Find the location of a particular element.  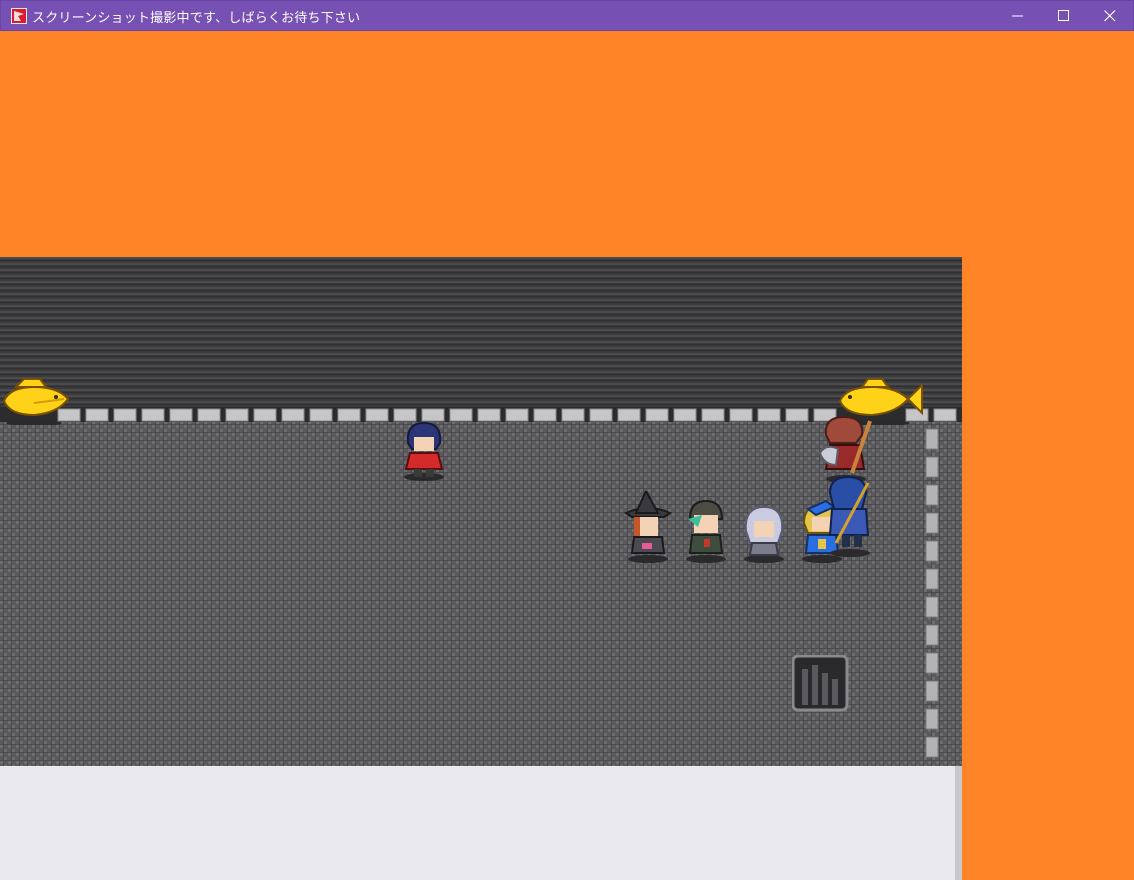

guard-spear is located at coordinates (850, 515).